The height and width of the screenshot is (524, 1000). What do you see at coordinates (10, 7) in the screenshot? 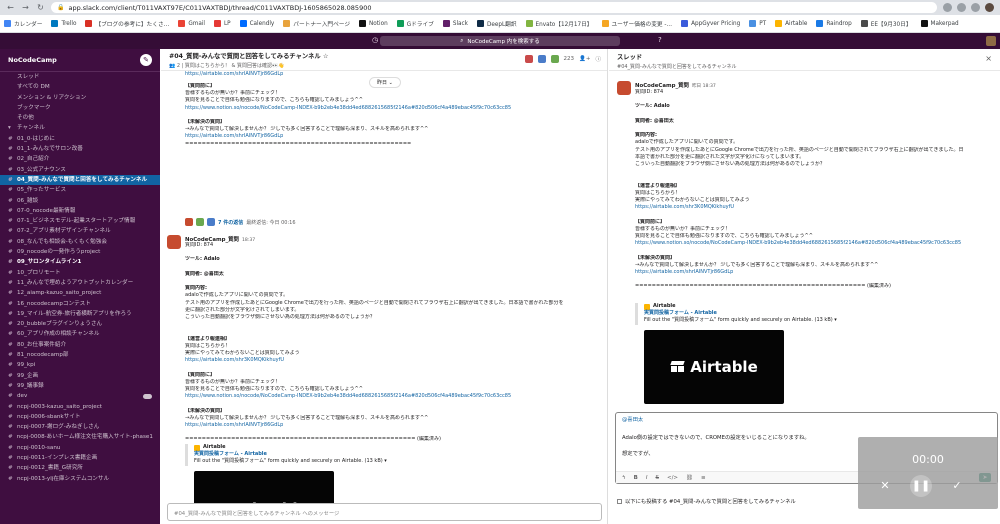
I see `back-icon: ←` at bounding box center [10, 7].